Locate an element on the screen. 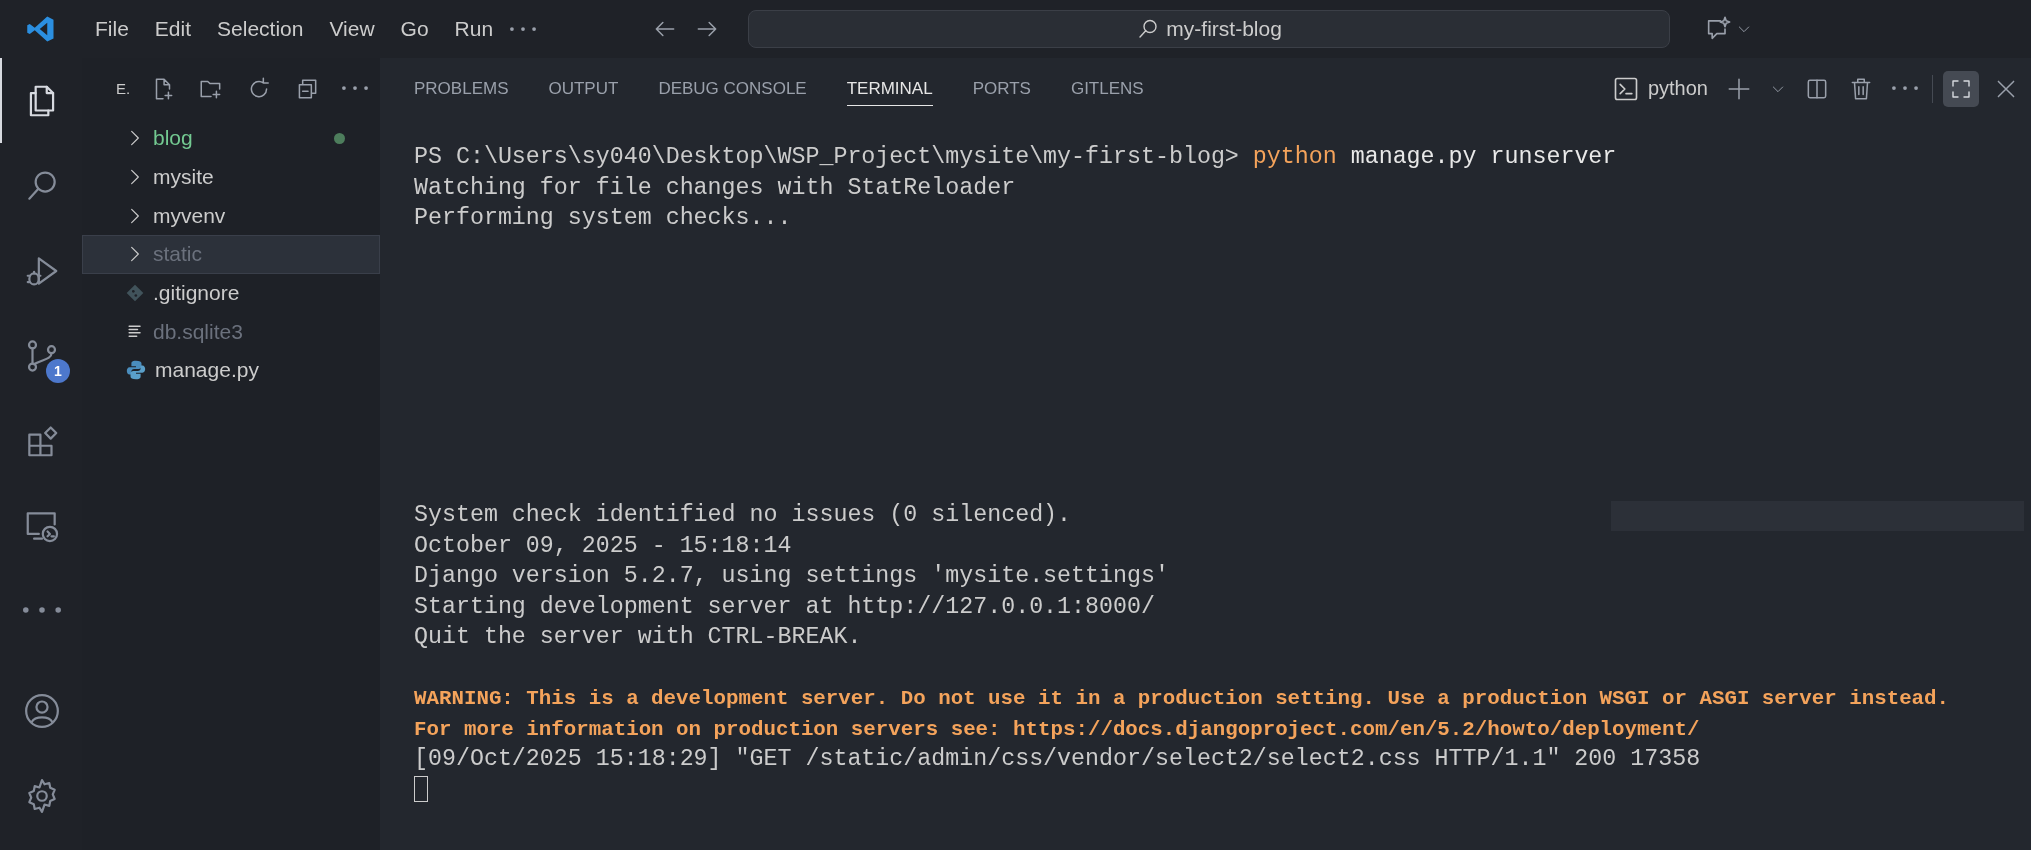 Image resolution: width=2031 pixels, height=850 pixels. file-tree-item: manage.py is located at coordinates (231, 370).